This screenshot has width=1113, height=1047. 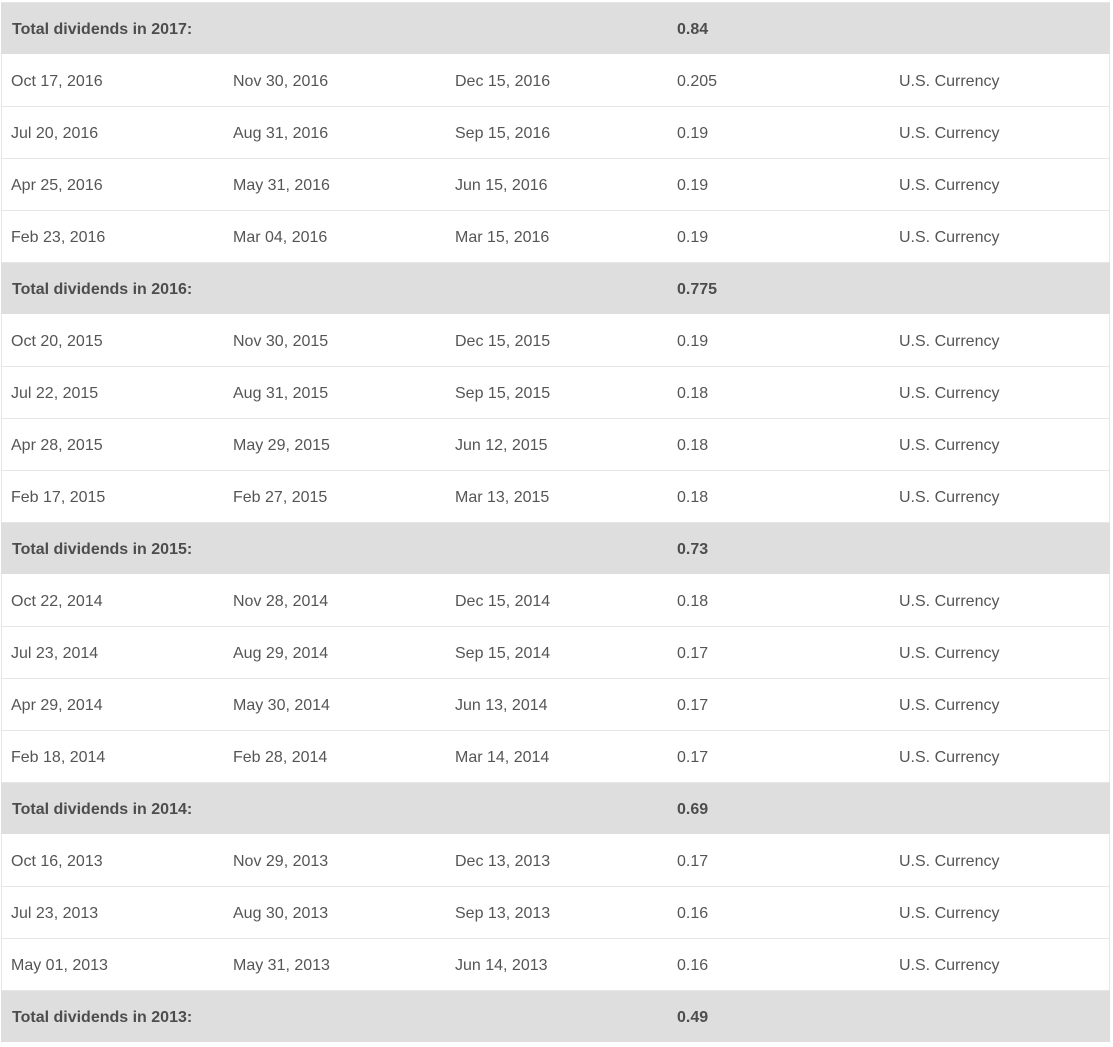 I want to click on record-date-cell: Aug 31, 2015, so click(x=281, y=393).